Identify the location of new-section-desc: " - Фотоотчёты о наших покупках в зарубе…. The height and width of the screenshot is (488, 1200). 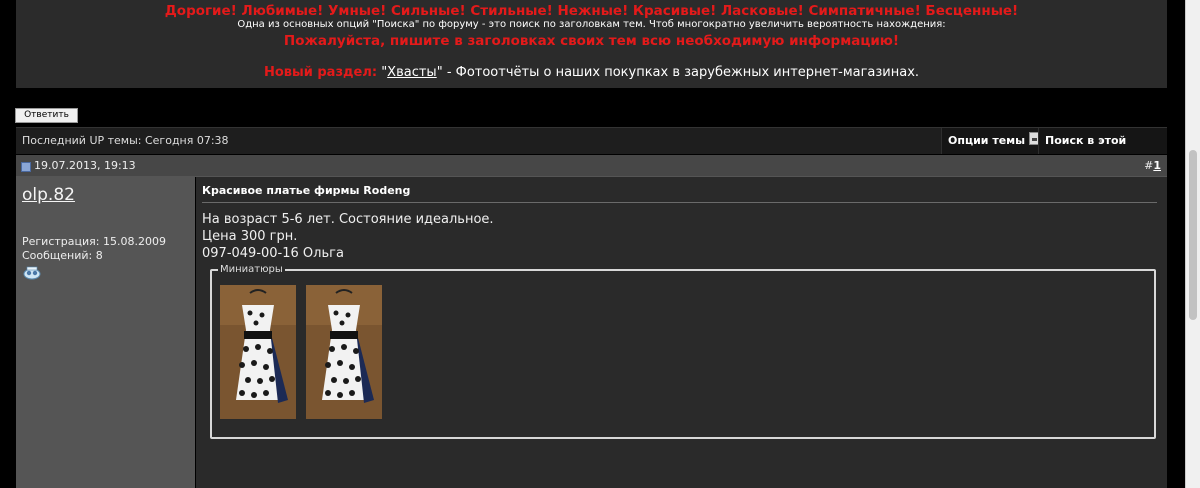
(678, 72).